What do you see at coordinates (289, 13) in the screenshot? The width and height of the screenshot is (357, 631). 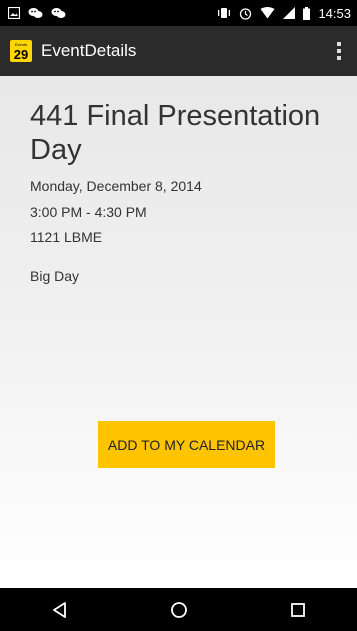 I see `signal-icon` at bounding box center [289, 13].